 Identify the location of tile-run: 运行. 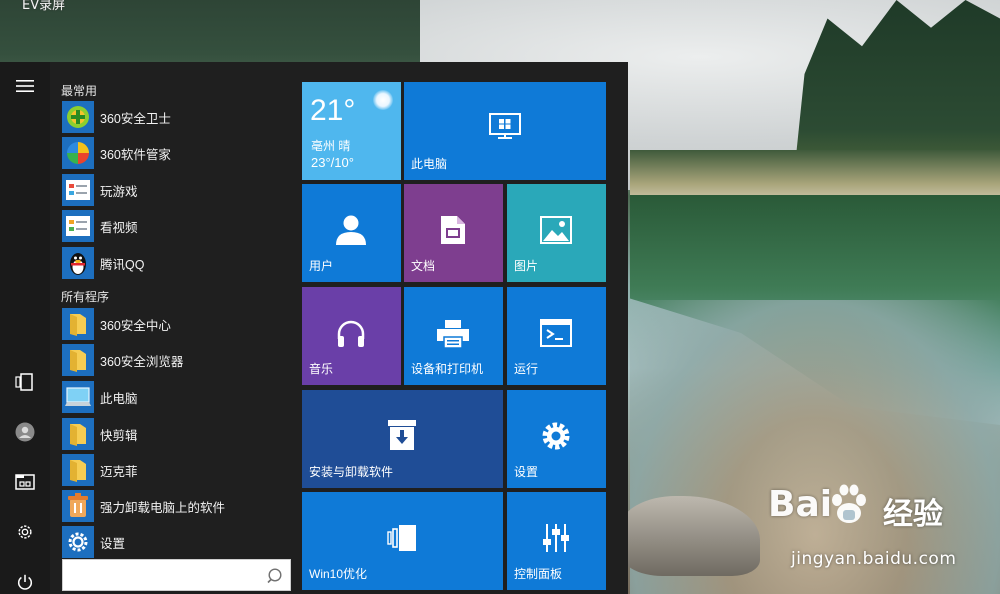
(556, 336).